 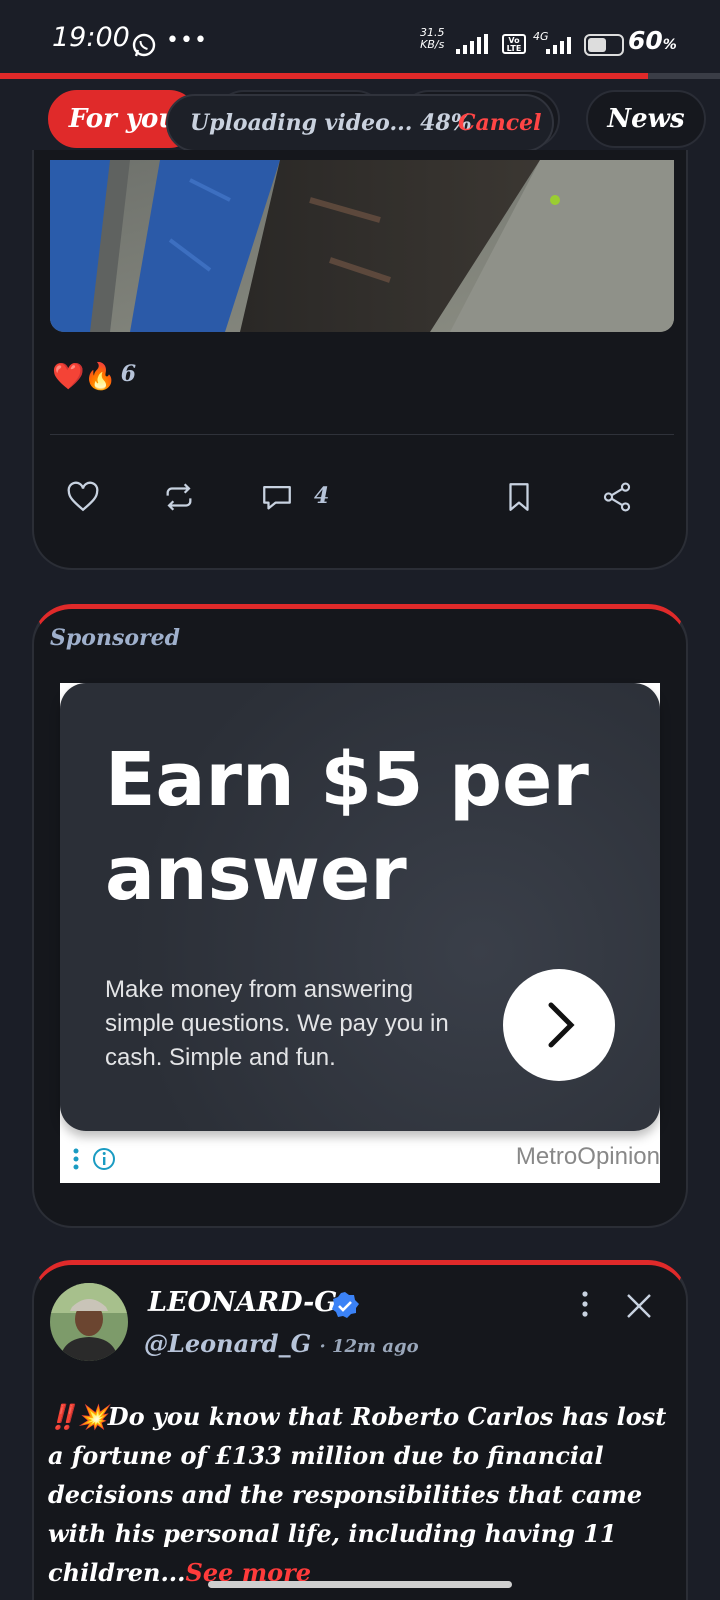 I want to click on repost-icon, so click(x=179, y=497).